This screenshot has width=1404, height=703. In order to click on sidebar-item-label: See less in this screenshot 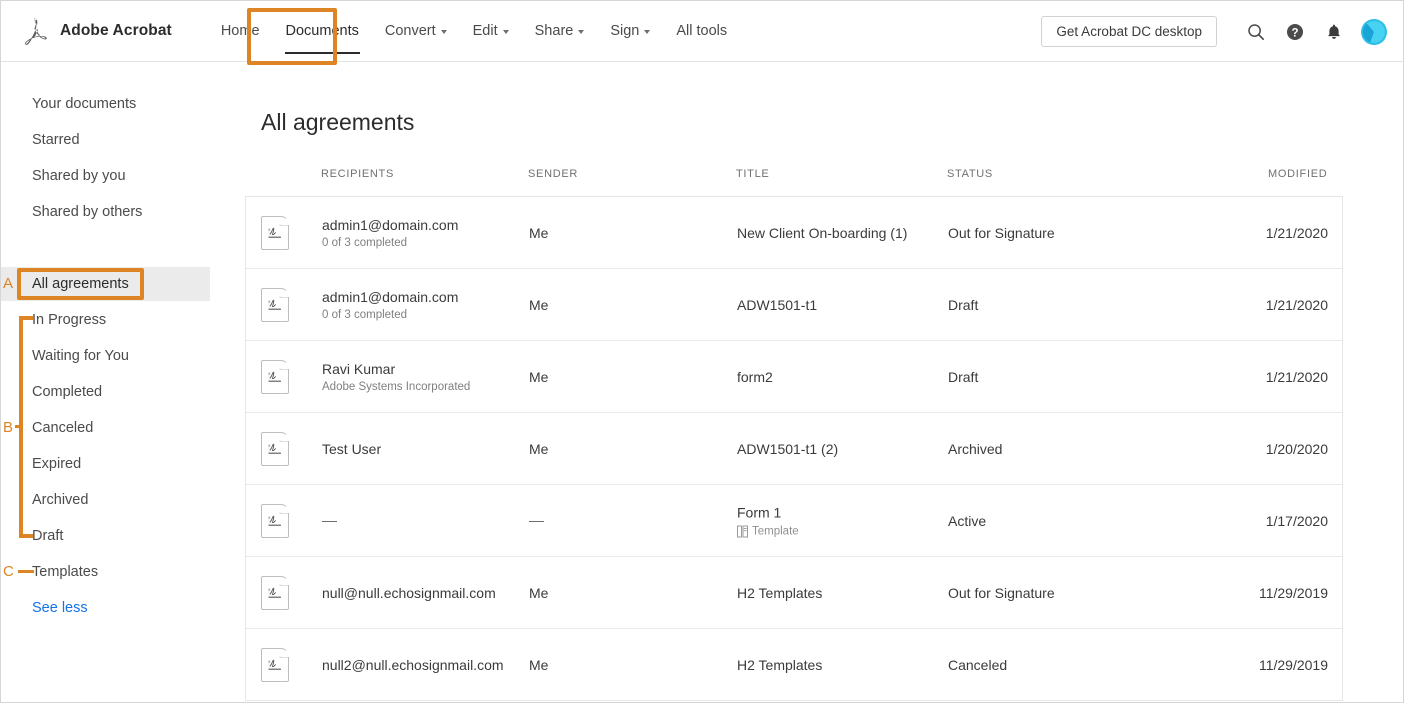, I will do `click(60, 608)`.